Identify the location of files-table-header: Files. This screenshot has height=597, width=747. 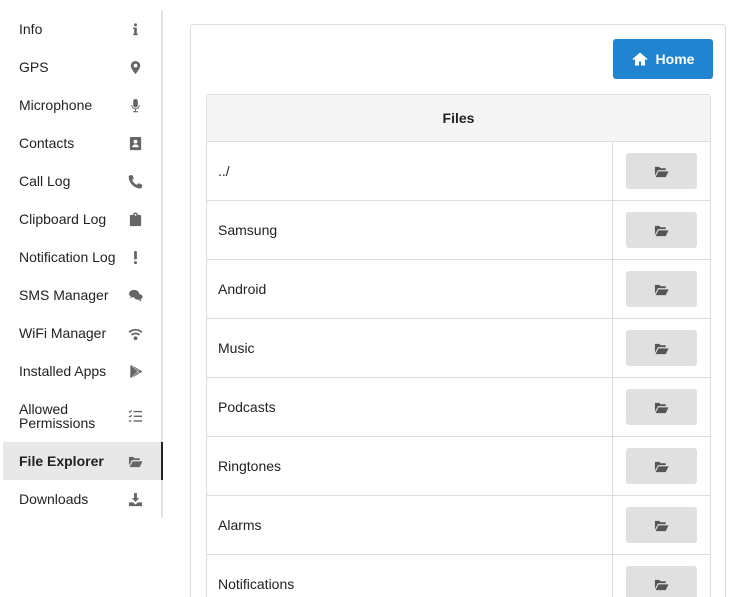
(458, 118).